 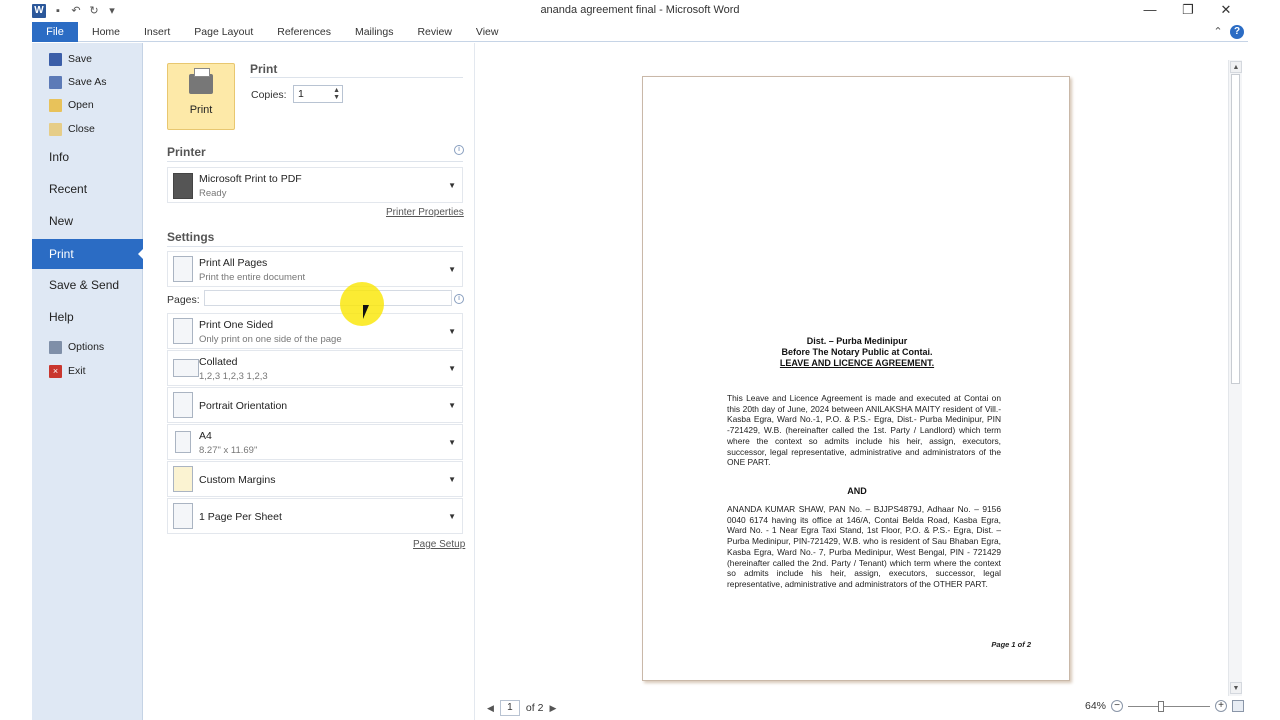 I want to click on collation-dropdown: Collated 1,2,3 1,2,3 1,2,3 ▼, so click(x=315, y=368).